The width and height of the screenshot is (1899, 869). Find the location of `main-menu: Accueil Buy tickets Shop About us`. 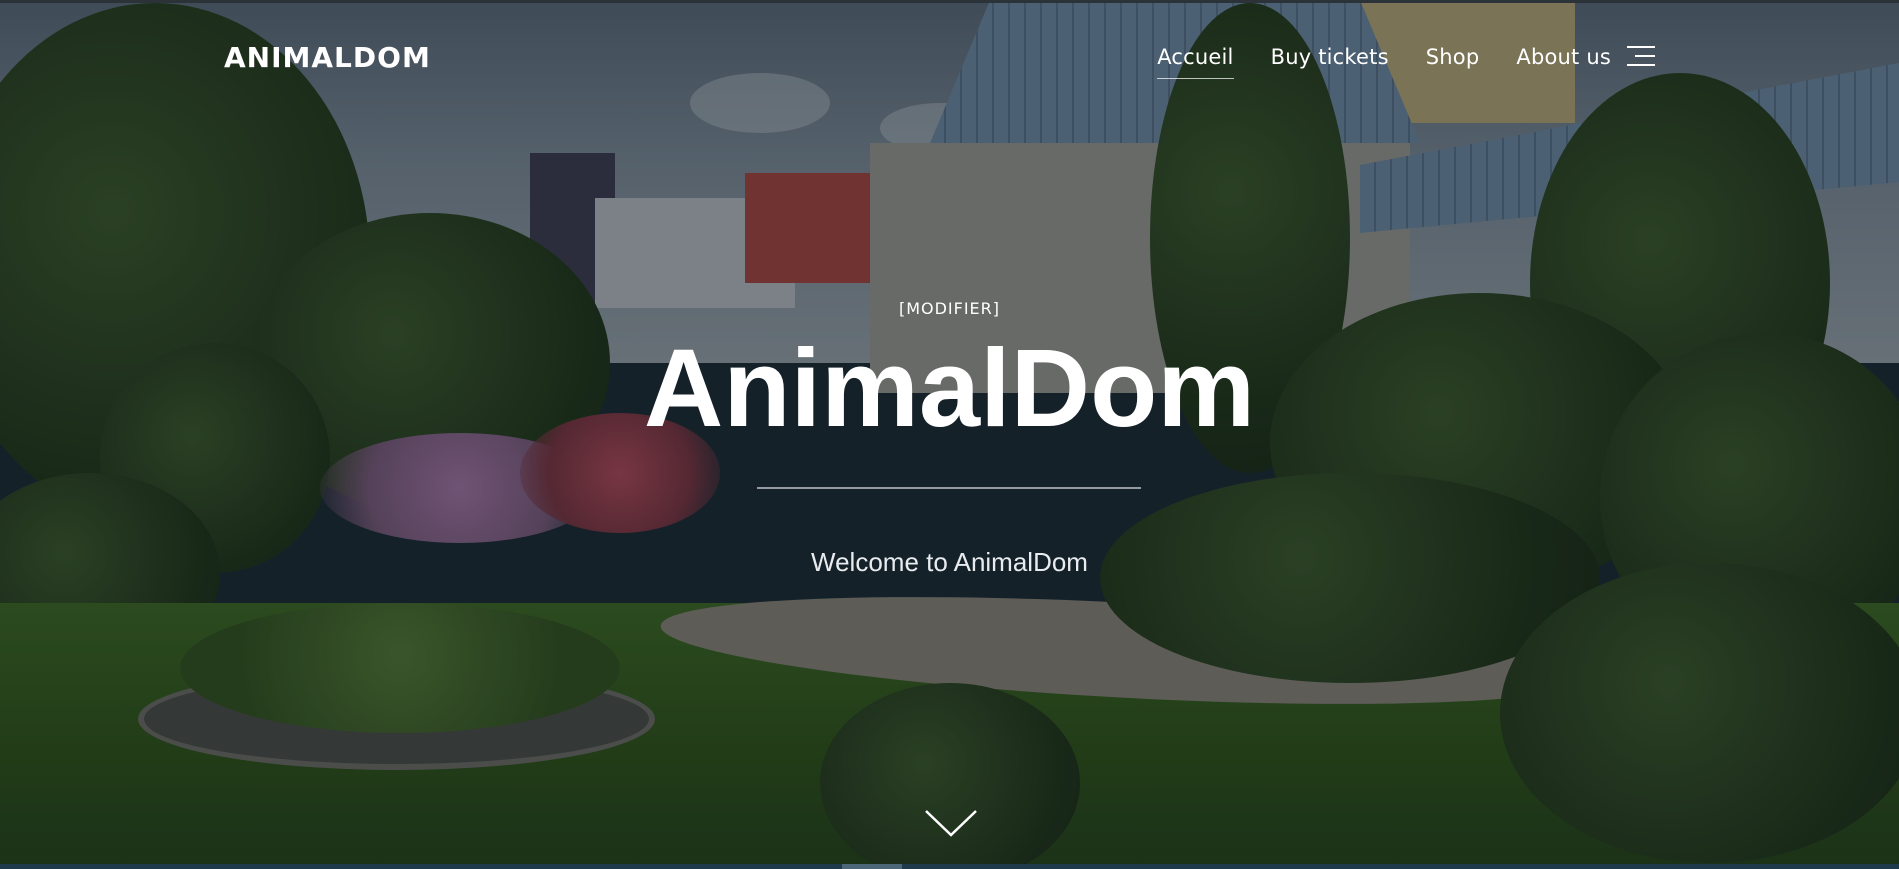

main-menu: Accueil Buy tickets Shop About us is located at coordinates (1384, 62).